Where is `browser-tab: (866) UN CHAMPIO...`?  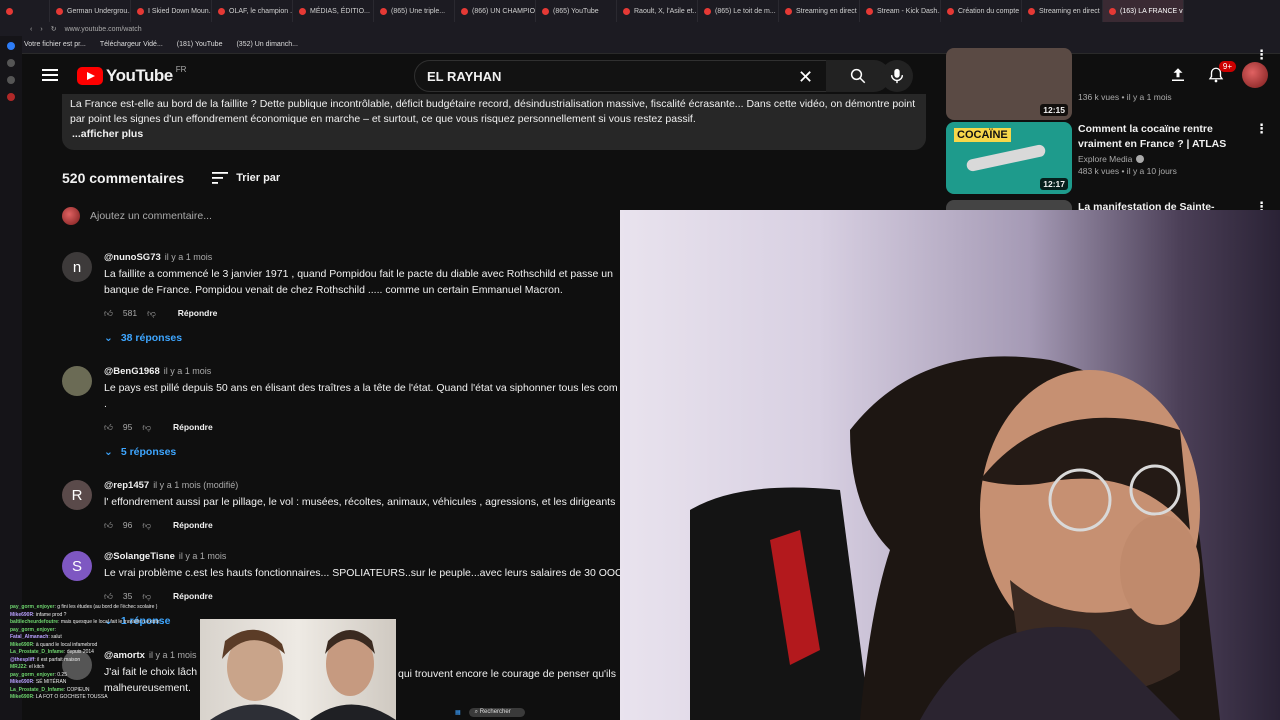 browser-tab: (866) UN CHAMPIO... is located at coordinates (495, 11).